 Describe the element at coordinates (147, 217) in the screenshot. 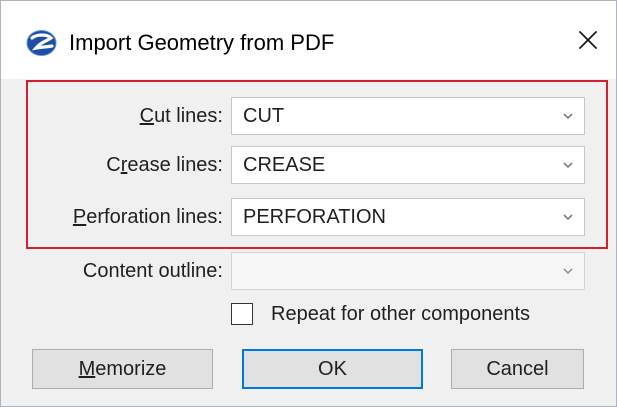

I see `perforation-lines-label: Perforation lines:` at that location.